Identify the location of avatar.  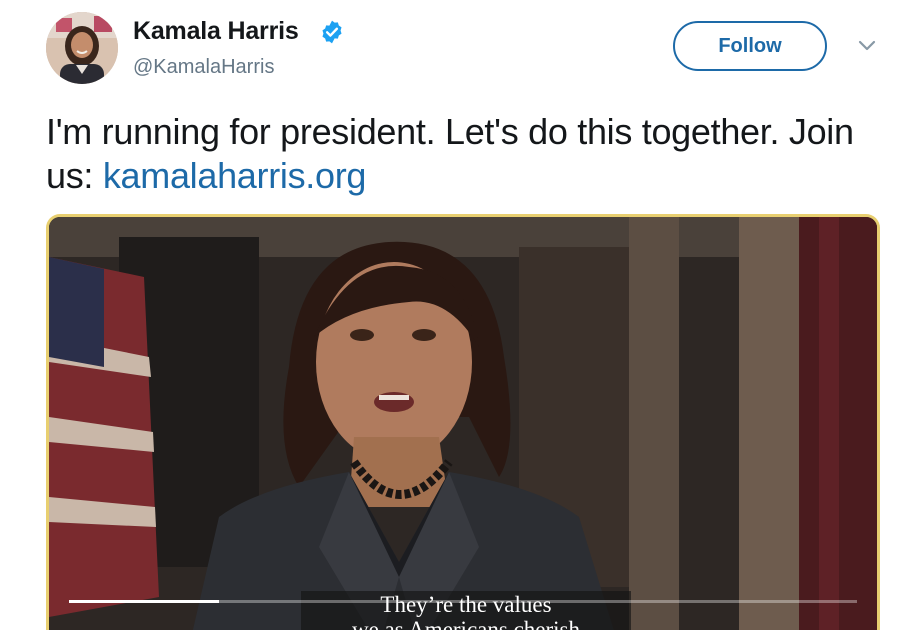
(82, 48).